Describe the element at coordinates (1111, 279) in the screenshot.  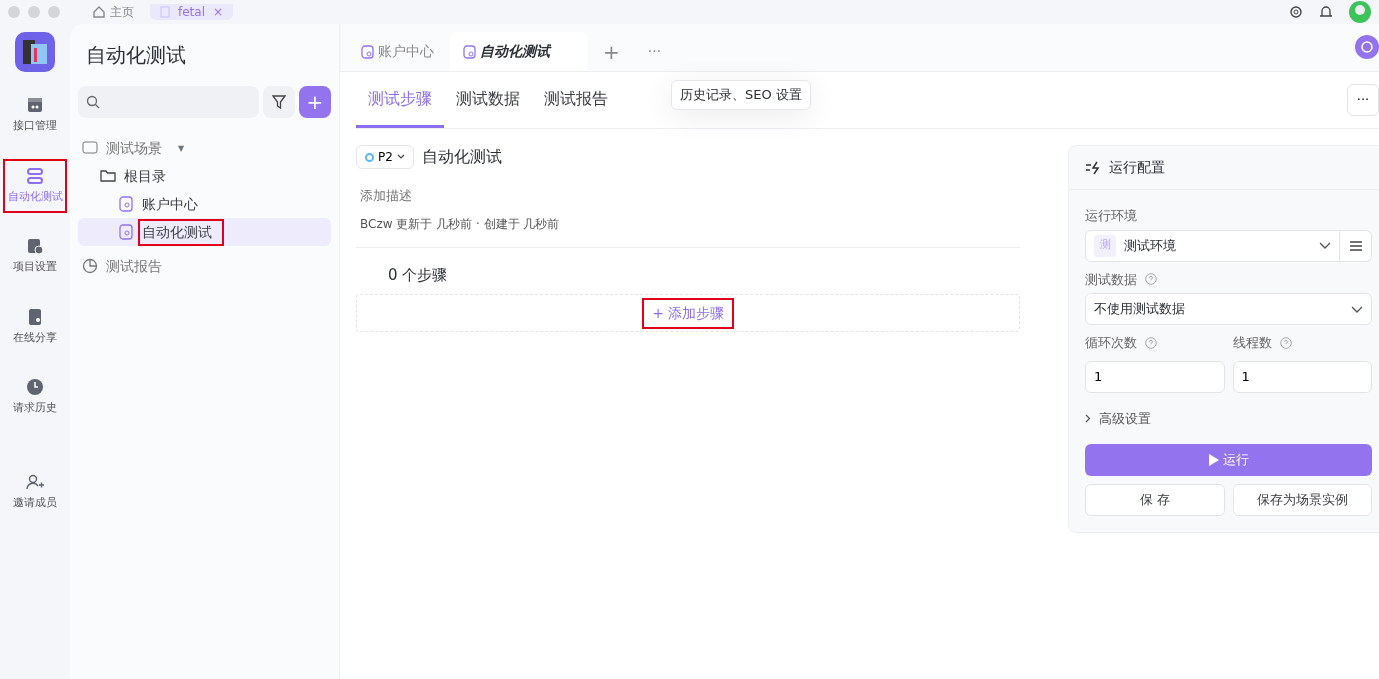
I see `field-label: 测试数据` at that location.